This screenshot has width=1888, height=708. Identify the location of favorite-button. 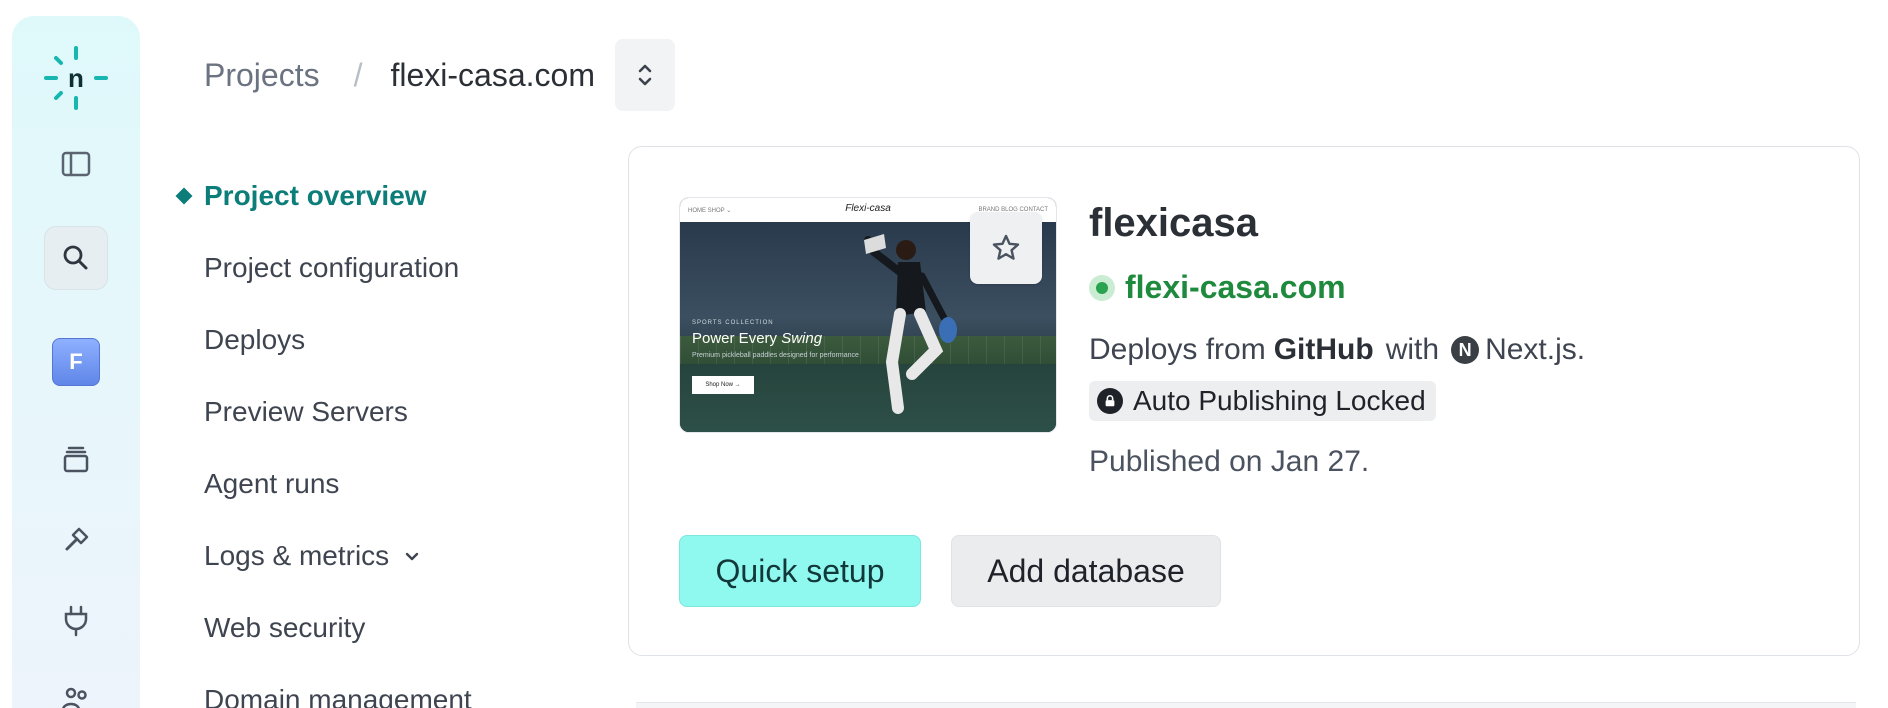
(1006, 248).